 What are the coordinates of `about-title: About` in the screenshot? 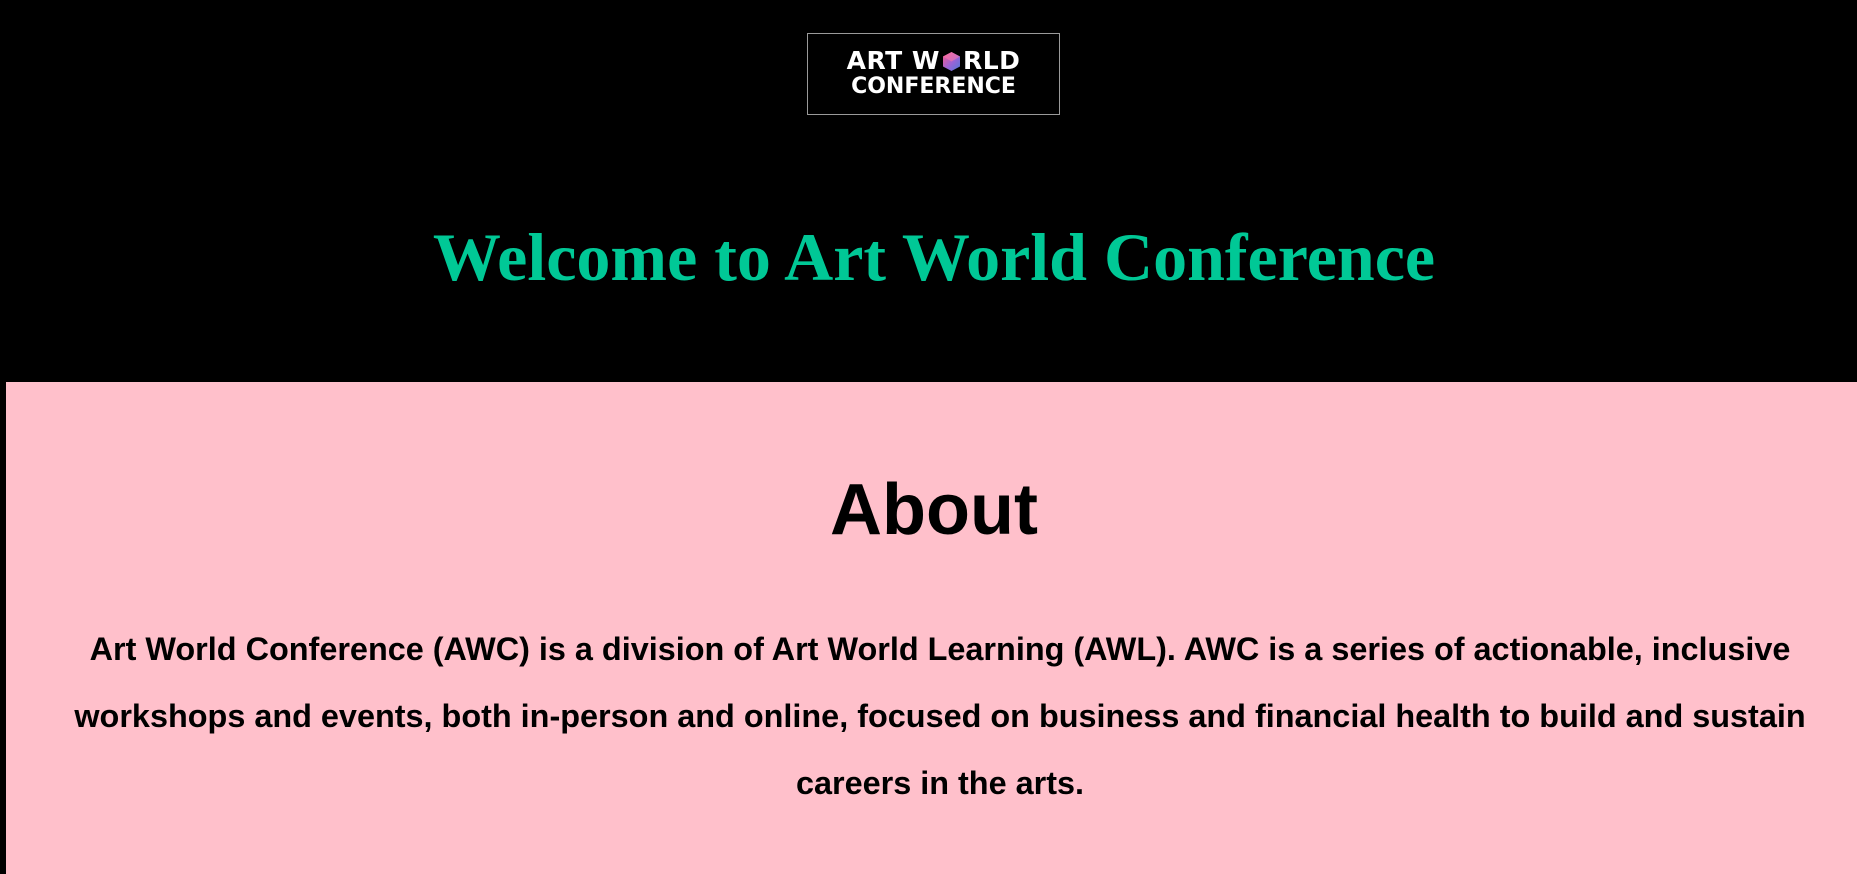 It's located at (934, 510).